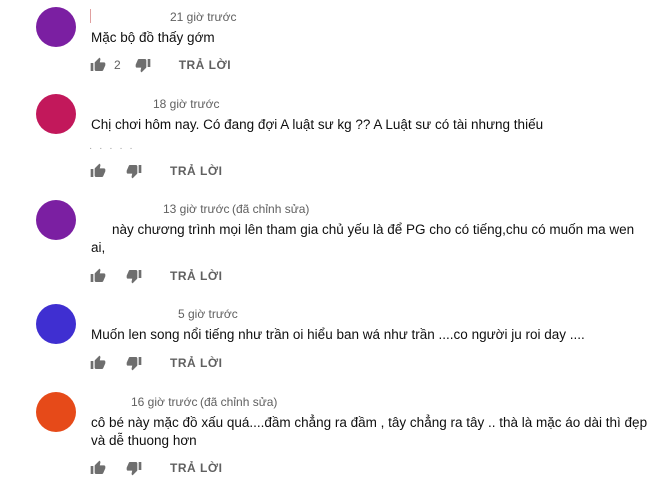  What do you see at coordinates (134, 468) in the screenshot?
I see `thumb-down-icon` at bounding box center [134, 468].